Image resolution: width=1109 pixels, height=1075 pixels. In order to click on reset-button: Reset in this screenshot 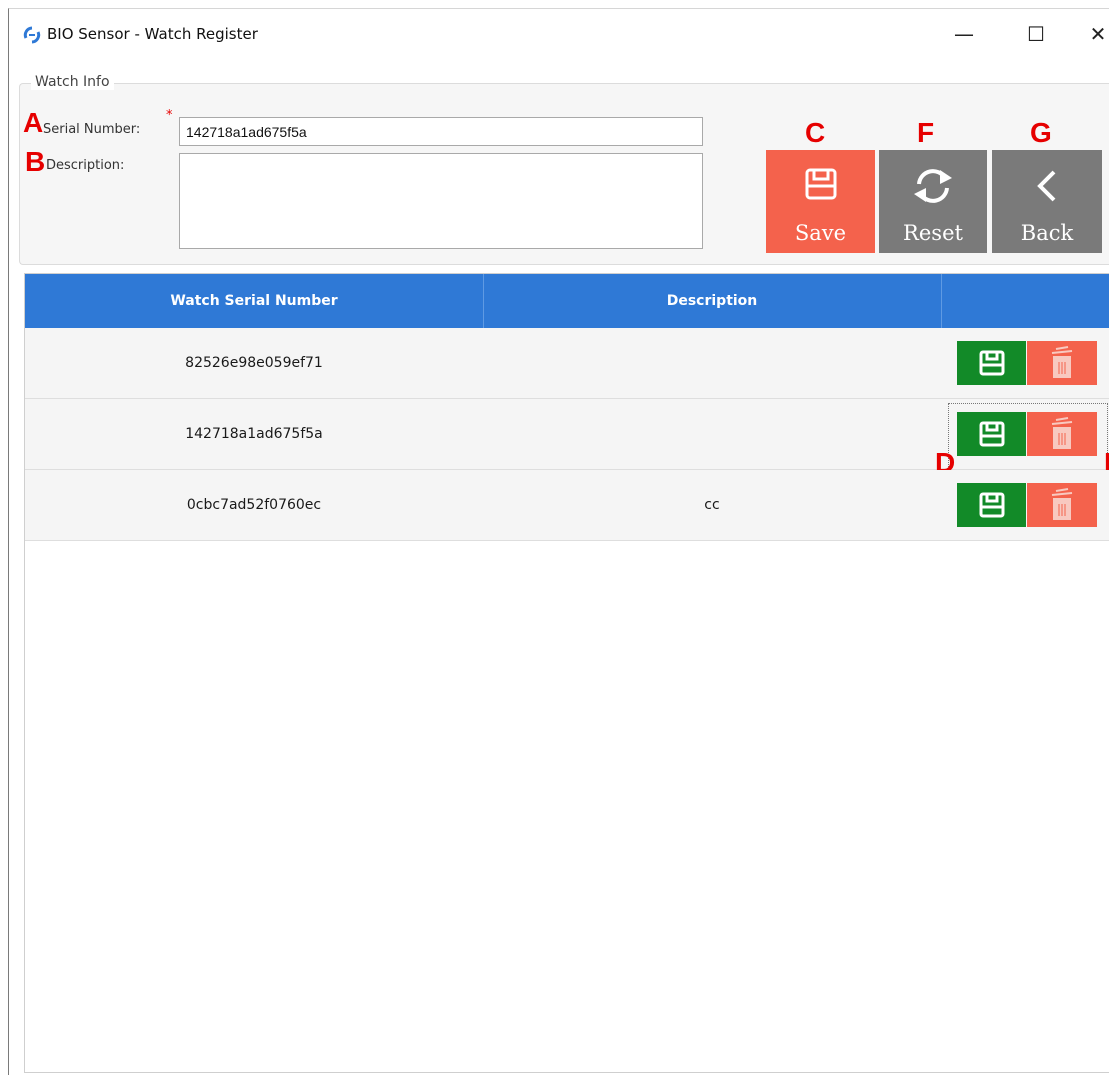, I will do `click(933, 201)`.